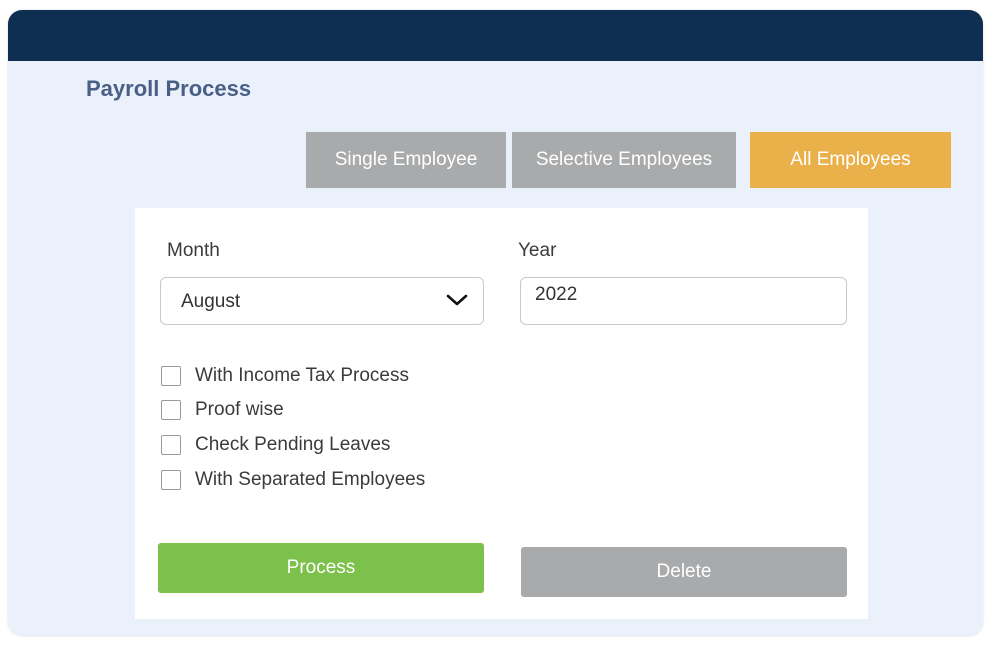 This screenshot has width=985, height=652. What do you see at coordinates (683, 301) in the screenshot?
I see `year-input` at bounding box center [683, 301].